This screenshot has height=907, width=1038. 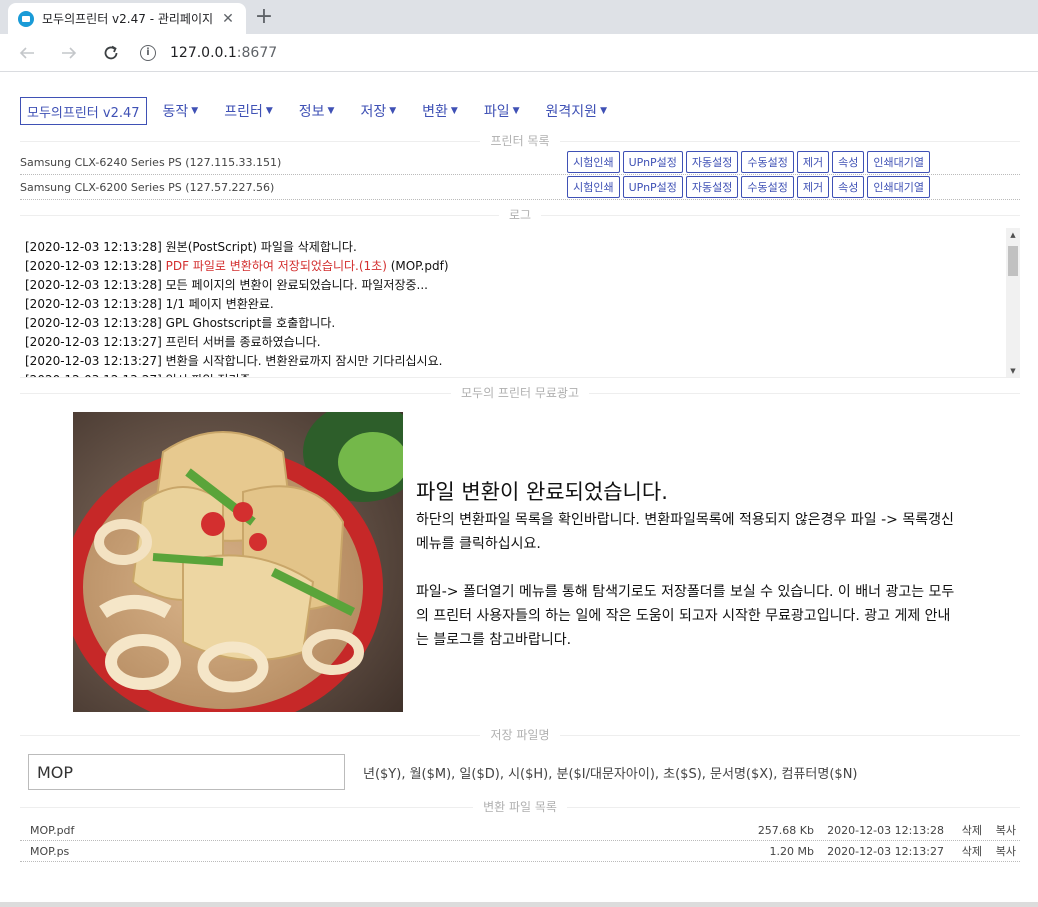 I want to click on log-message: 원본(PostScript) 파일을 삭제합니다., so click(x=261, y=247).